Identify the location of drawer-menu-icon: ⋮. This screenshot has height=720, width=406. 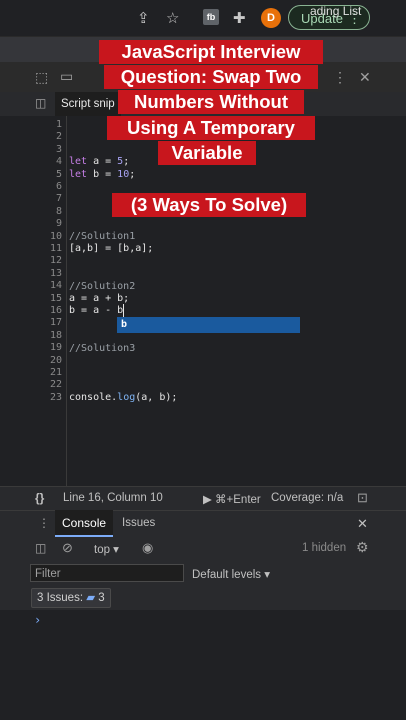
(44, 523).